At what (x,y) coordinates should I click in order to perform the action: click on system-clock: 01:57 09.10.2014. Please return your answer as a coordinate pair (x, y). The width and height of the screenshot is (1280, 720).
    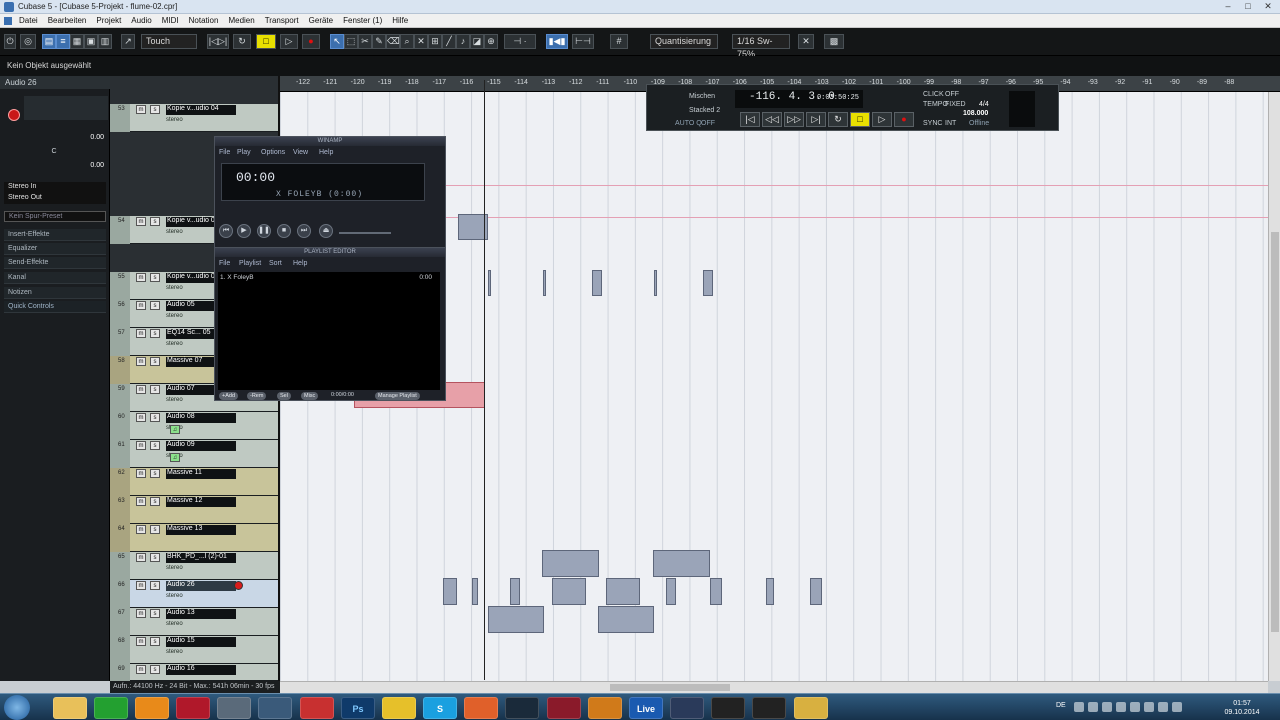
    Looking at the image, I should click on (1242, 708).